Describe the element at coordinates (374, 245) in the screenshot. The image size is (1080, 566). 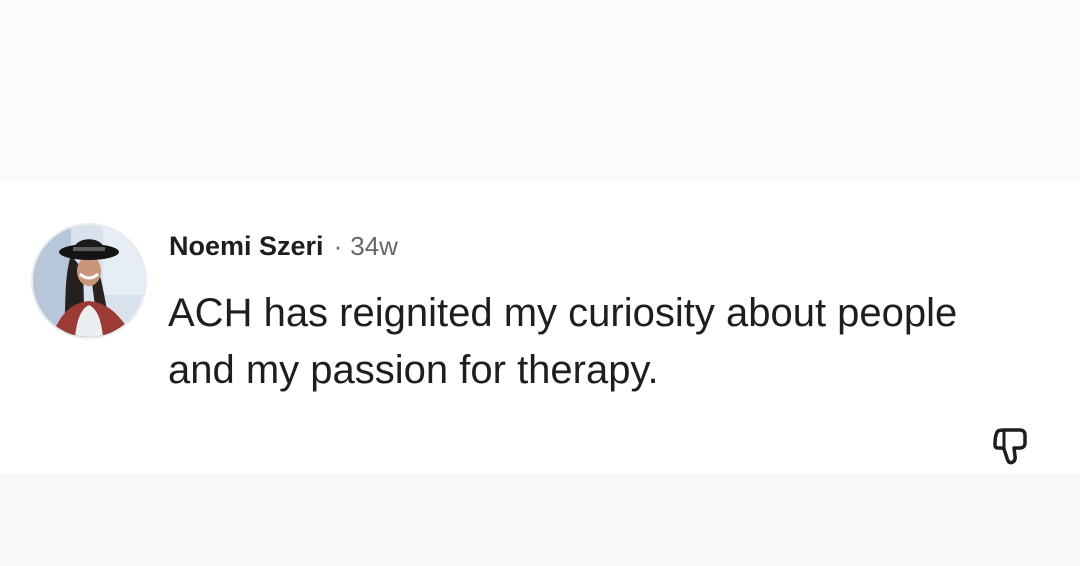
I see `review-timestamp: 34w` at that location.